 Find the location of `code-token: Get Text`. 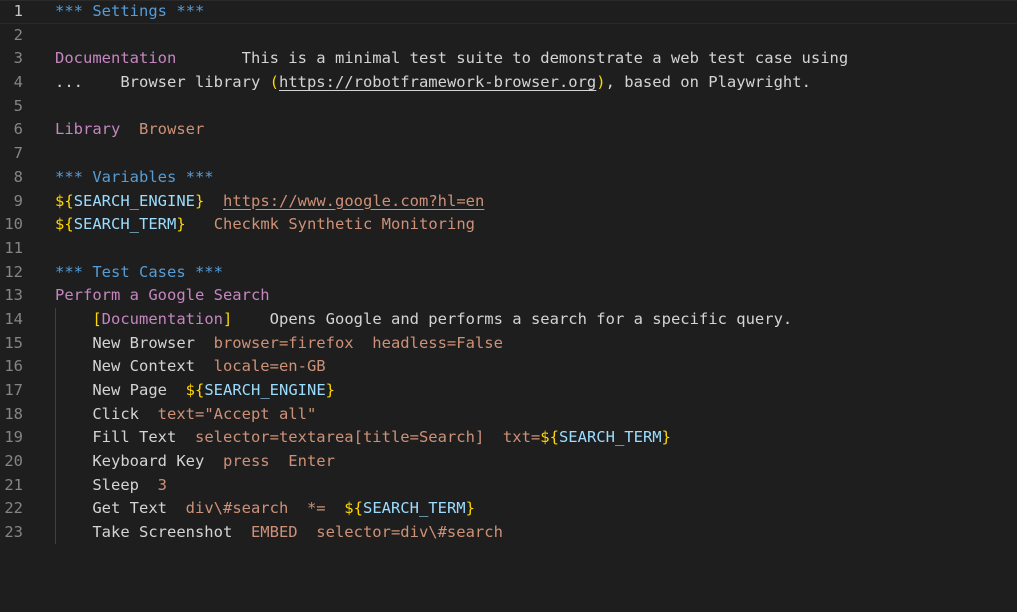

code-token: Get Text is located at coordinates (120, 508).